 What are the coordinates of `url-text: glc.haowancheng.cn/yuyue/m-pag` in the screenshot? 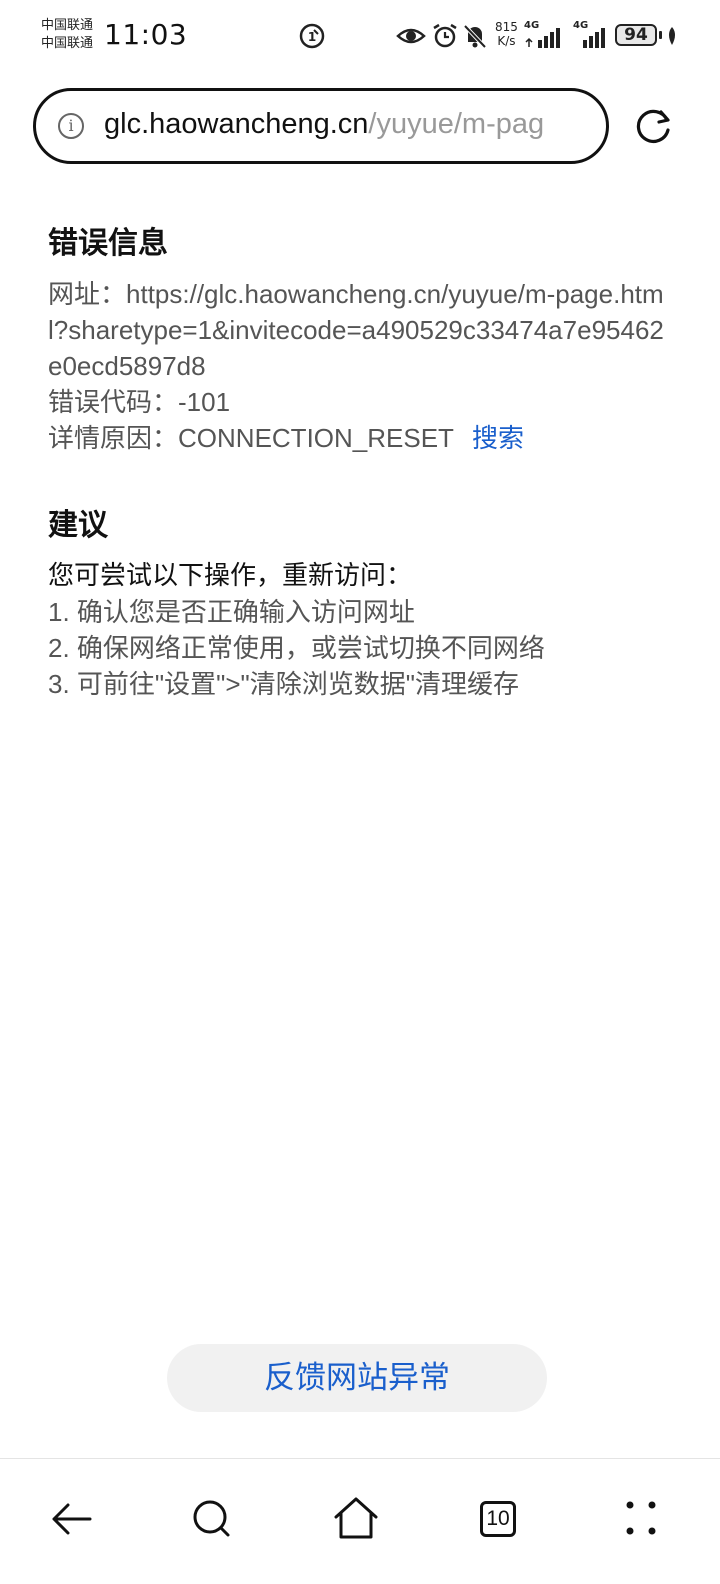 It's located at (324, 124).